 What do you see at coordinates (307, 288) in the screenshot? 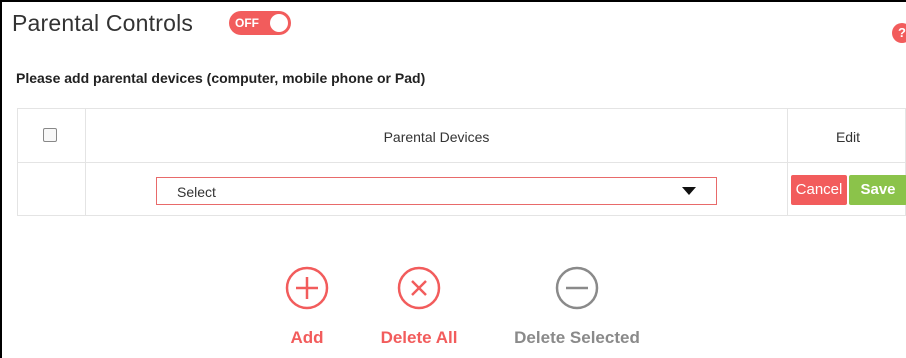
I see `plus-circle-icon` at bounding box center [307, 288].